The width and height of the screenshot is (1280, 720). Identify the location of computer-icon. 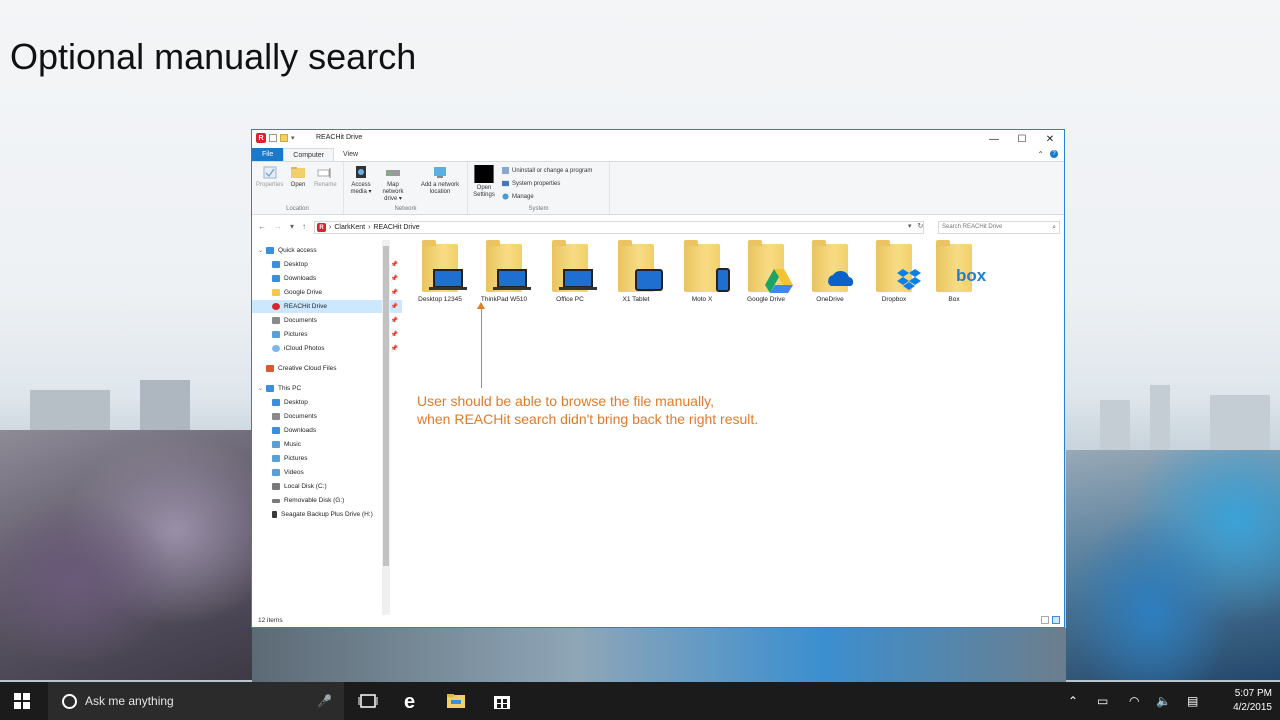
(270, 388).